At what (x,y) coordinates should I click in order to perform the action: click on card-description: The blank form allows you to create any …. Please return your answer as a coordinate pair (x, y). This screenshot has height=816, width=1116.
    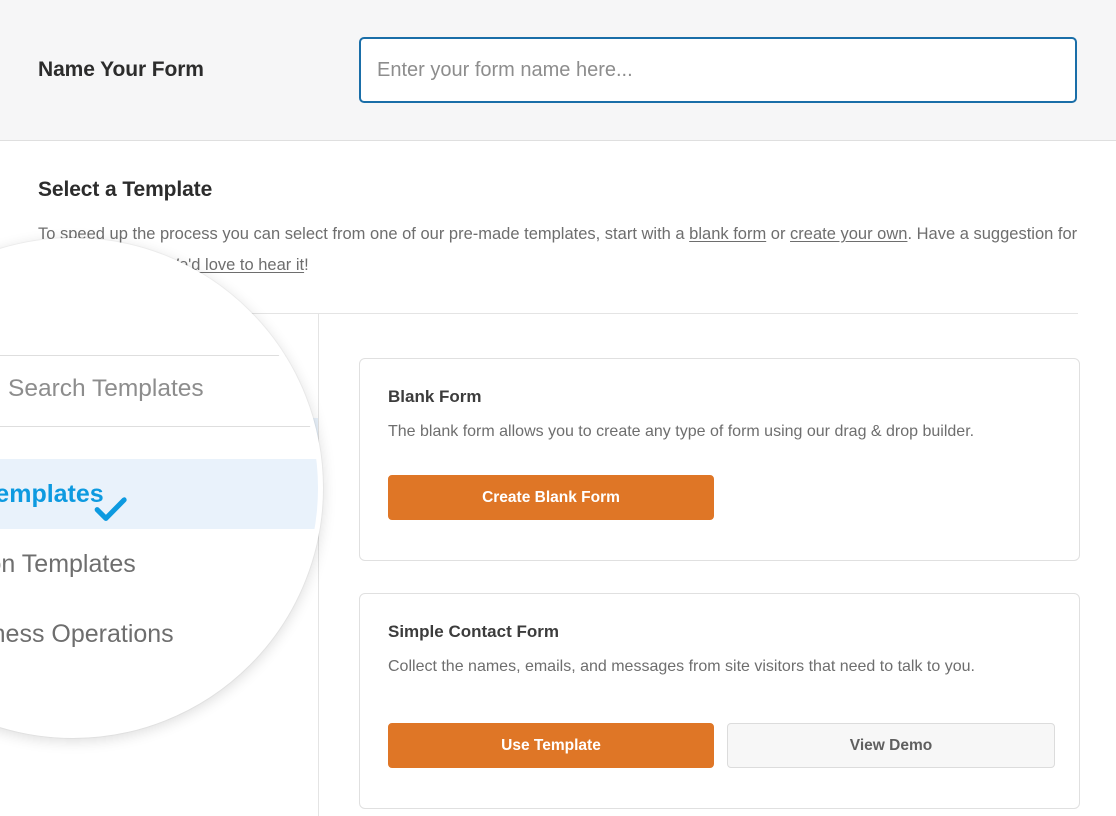
    Looking at the image, I should click on (681, 431).